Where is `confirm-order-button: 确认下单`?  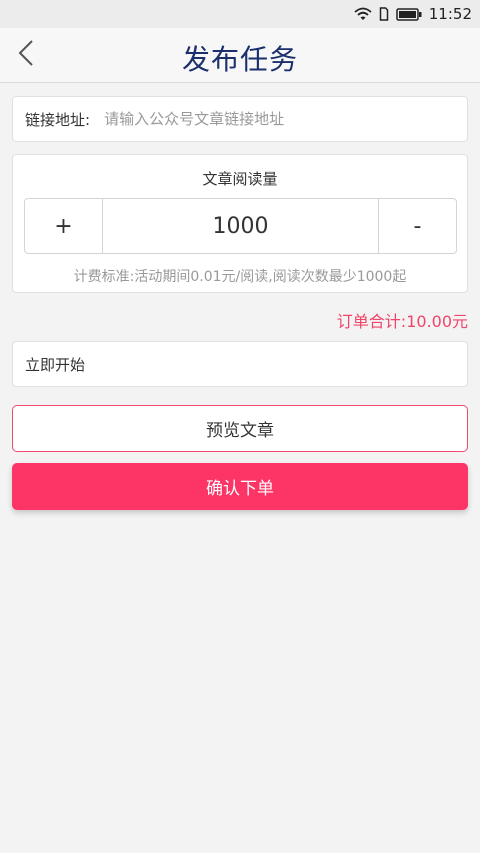
confirm-order-button: 确认下单 is located at coordinates (240, 486).